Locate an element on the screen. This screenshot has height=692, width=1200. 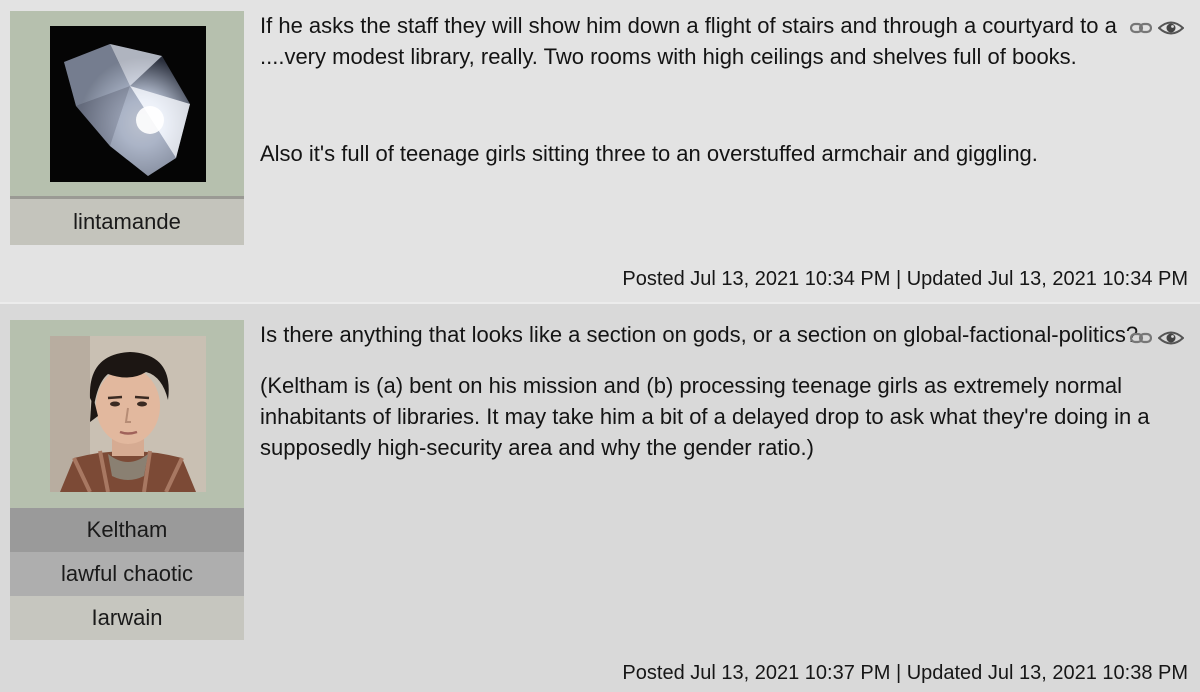
character-name: Keltham is located at coordinates (127, 530).